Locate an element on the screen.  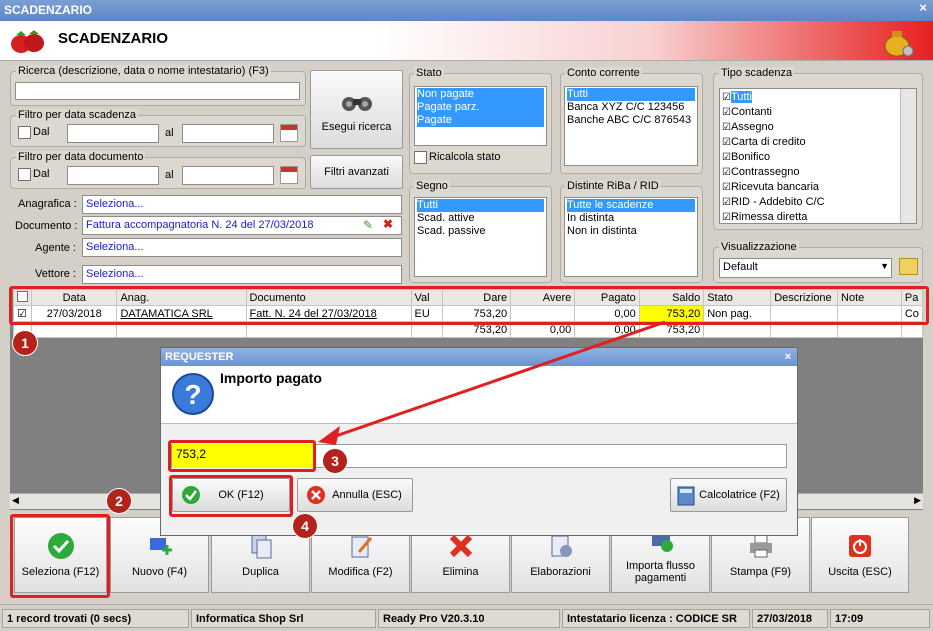
step-badge-4: 4 is located at coordinates (305, 526).